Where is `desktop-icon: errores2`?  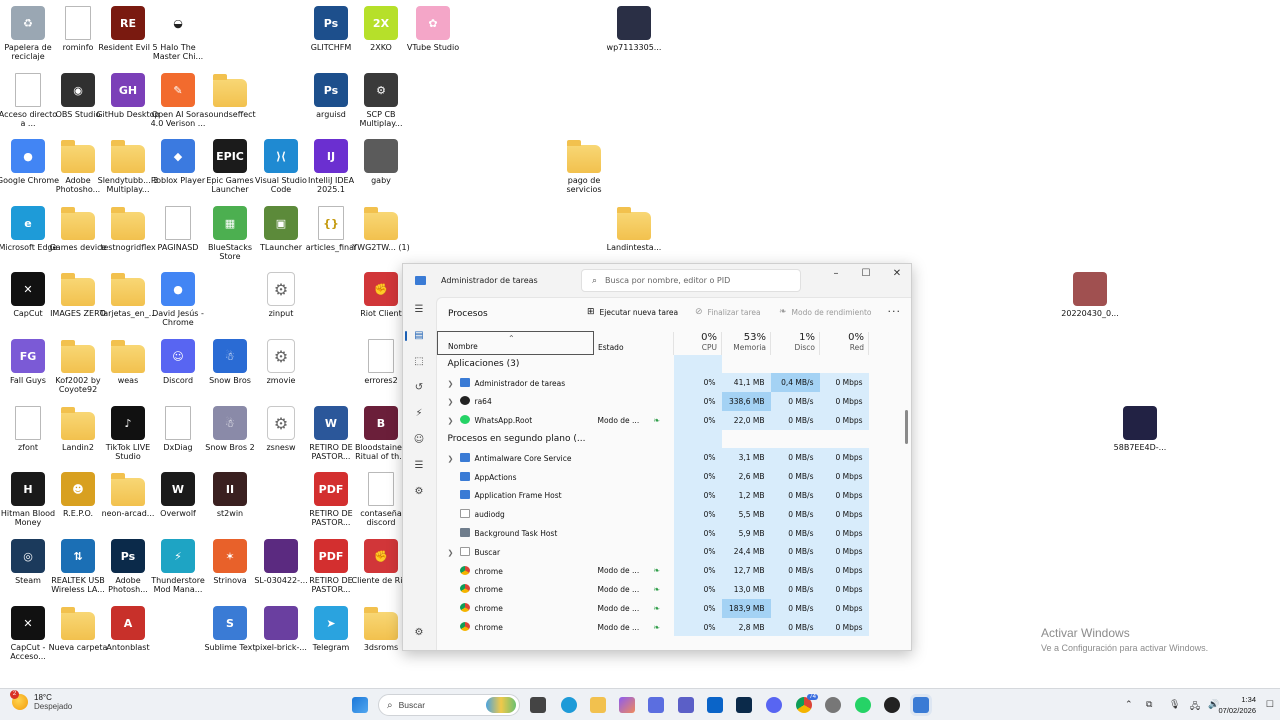
desktop-icon: errores2 is located at coordinates (381, 362).